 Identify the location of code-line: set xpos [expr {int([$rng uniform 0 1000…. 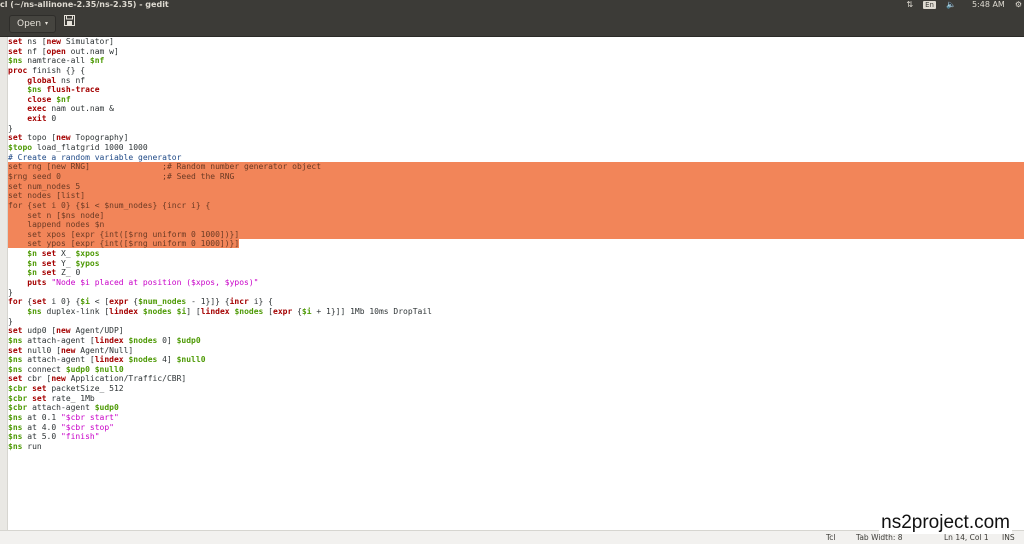
(516, 234).